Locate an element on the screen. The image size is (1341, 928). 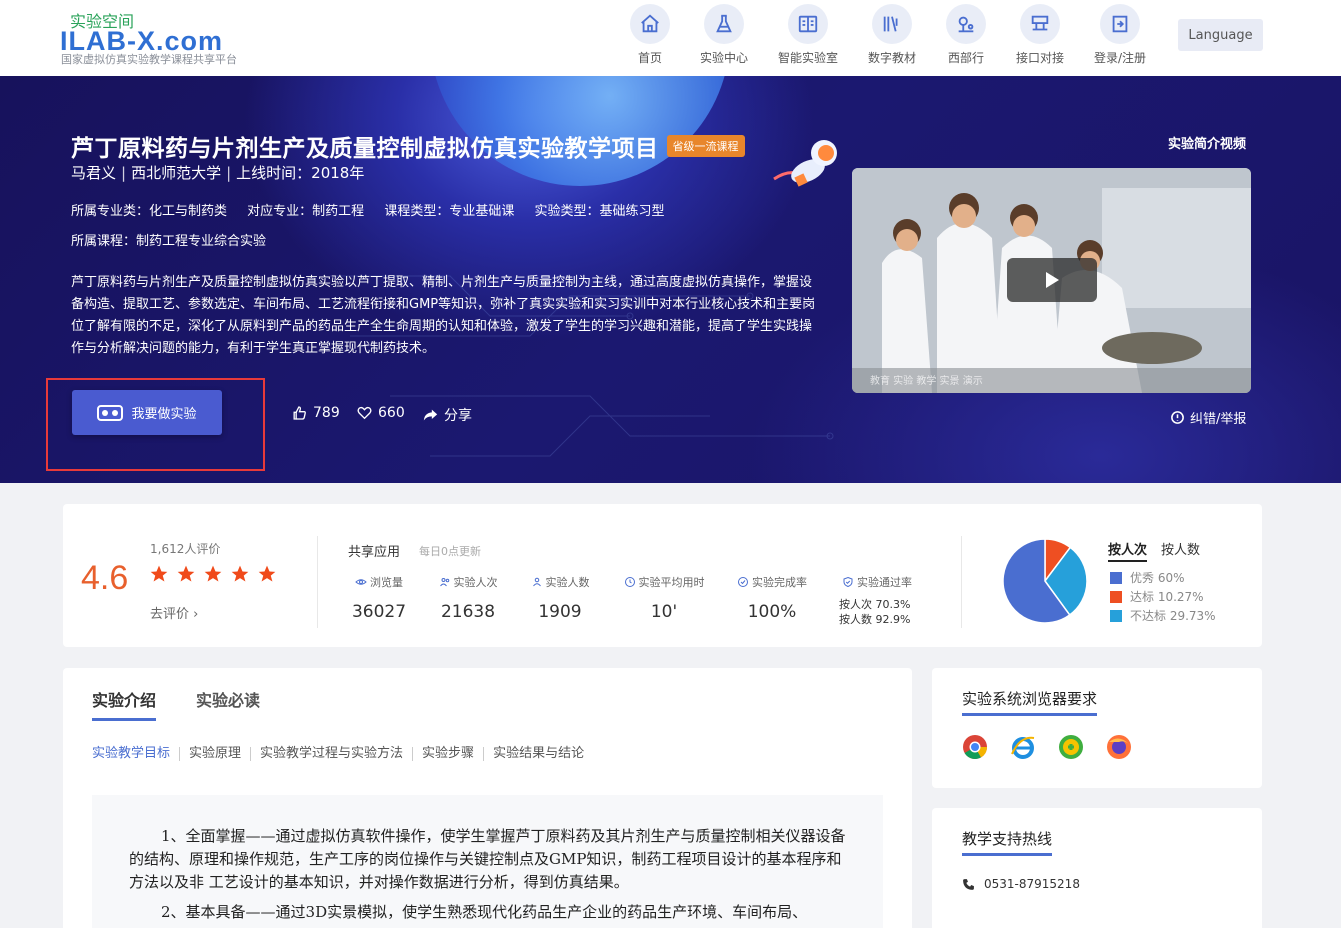
intro-subtabs: 实验教学目标 实验原理 实验教学过程与实验方法 实验步骤 实验结果与结论 is located at coordinates (342, 754).